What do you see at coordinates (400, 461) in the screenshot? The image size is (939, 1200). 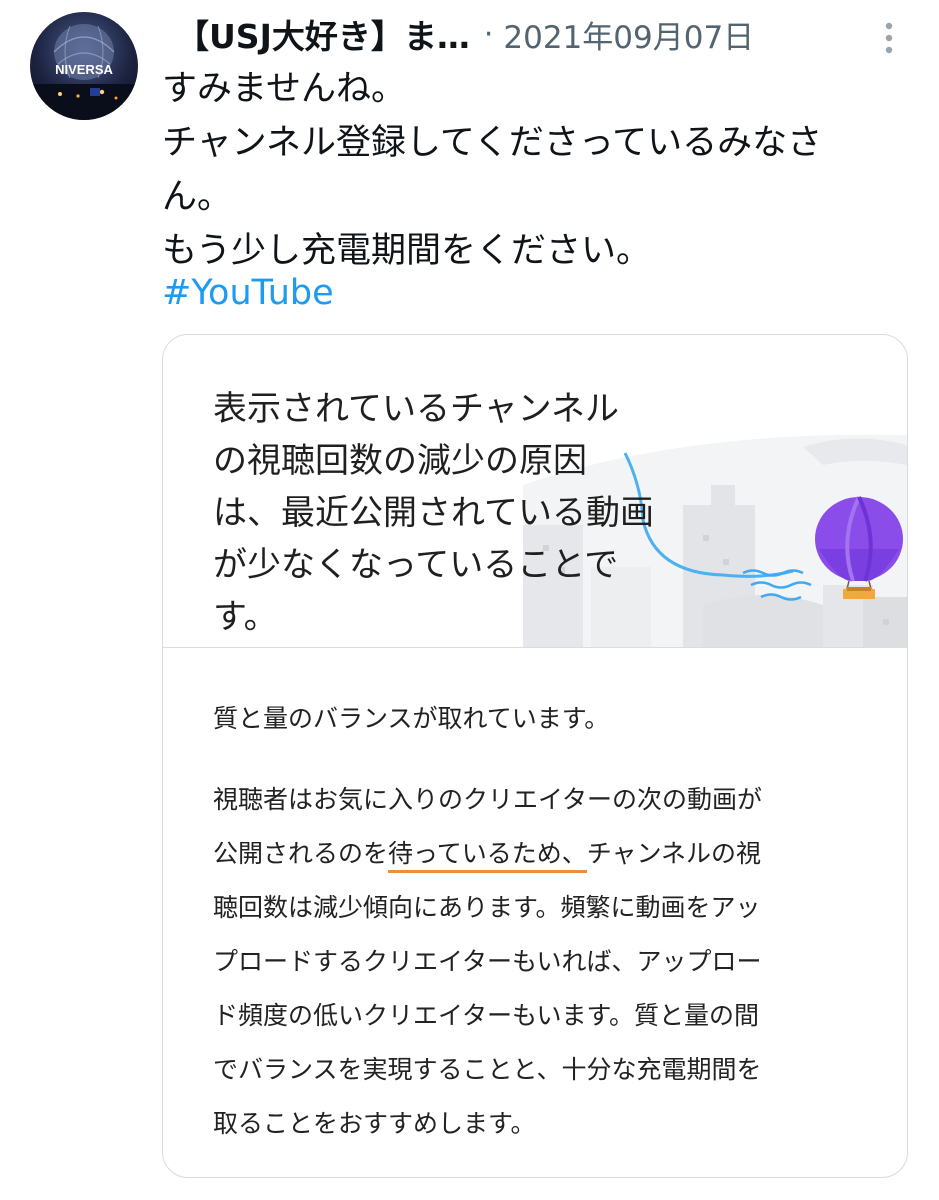 I see `card-headline-line: の視聴回数の減少の原因` at bounding box center [400, 461].